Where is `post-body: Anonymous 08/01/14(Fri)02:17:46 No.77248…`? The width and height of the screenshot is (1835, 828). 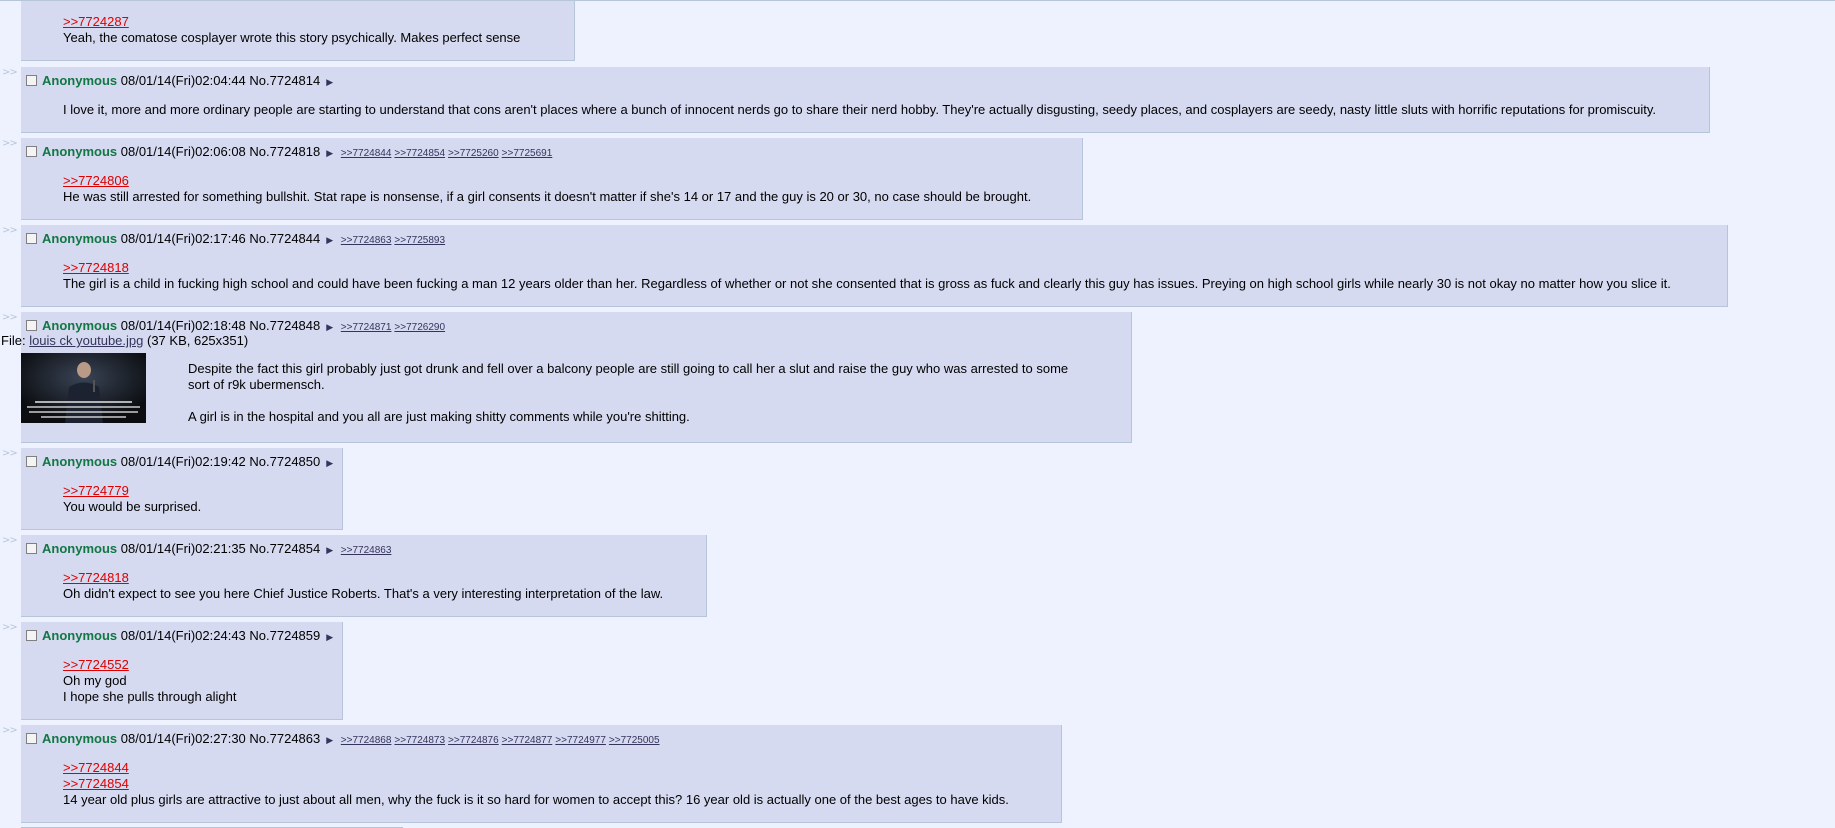
post-body: Anonymous 08/01/14(Fri)02:17:46 No.77248… is located at coordinates (874, 266).